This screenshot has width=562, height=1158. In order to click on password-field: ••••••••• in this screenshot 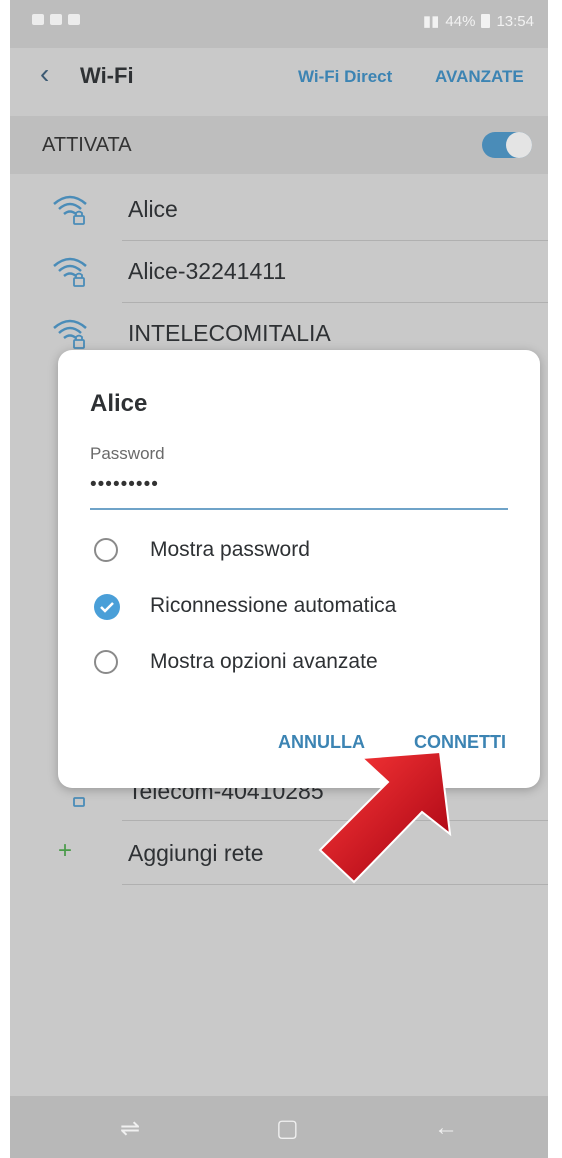, I will do `click(124, 485)`.